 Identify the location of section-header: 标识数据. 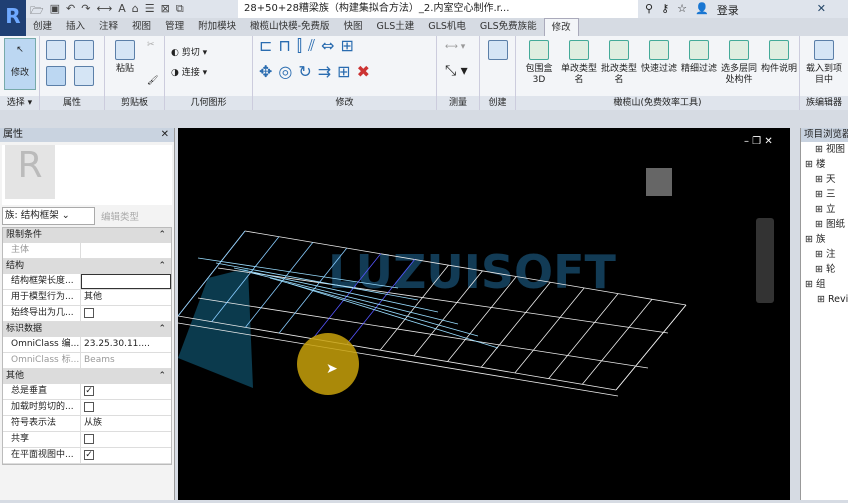
(87, 329).